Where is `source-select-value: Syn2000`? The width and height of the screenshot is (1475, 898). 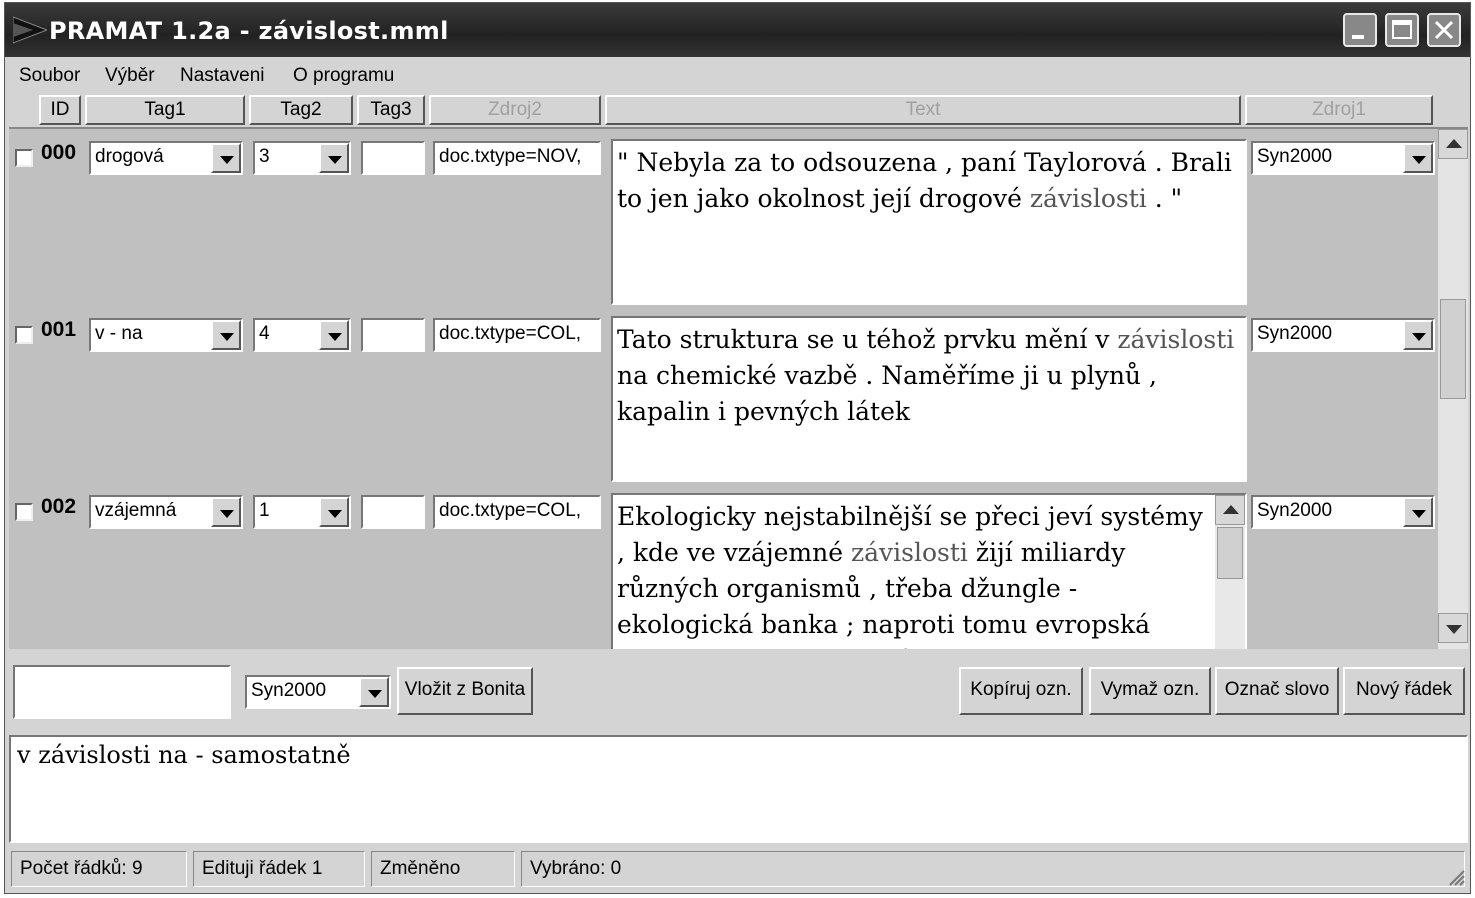
source-select-value: Syn2000 is located at coordinates (289, 690).